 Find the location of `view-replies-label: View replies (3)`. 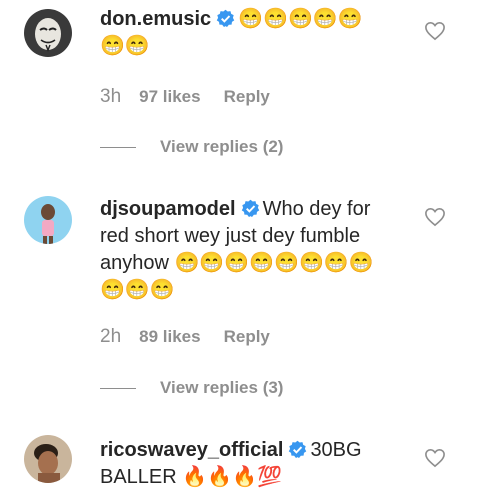

view-replies-label: View replies (3) is located at coordinates (221, 387).